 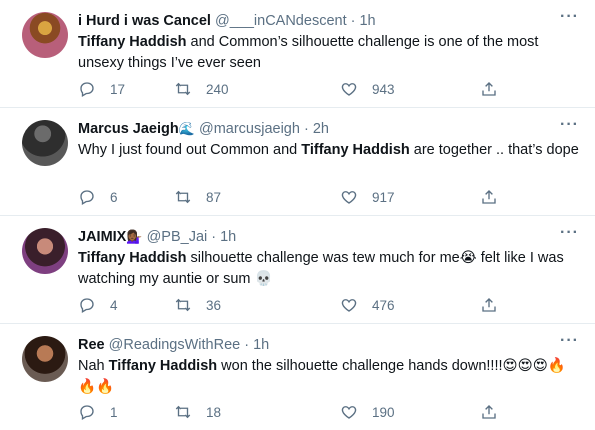 What do you see at coordinates (102, 237) in the screenshot?
I see `display-name: JAIMIX` at bounding box center [102, 237].